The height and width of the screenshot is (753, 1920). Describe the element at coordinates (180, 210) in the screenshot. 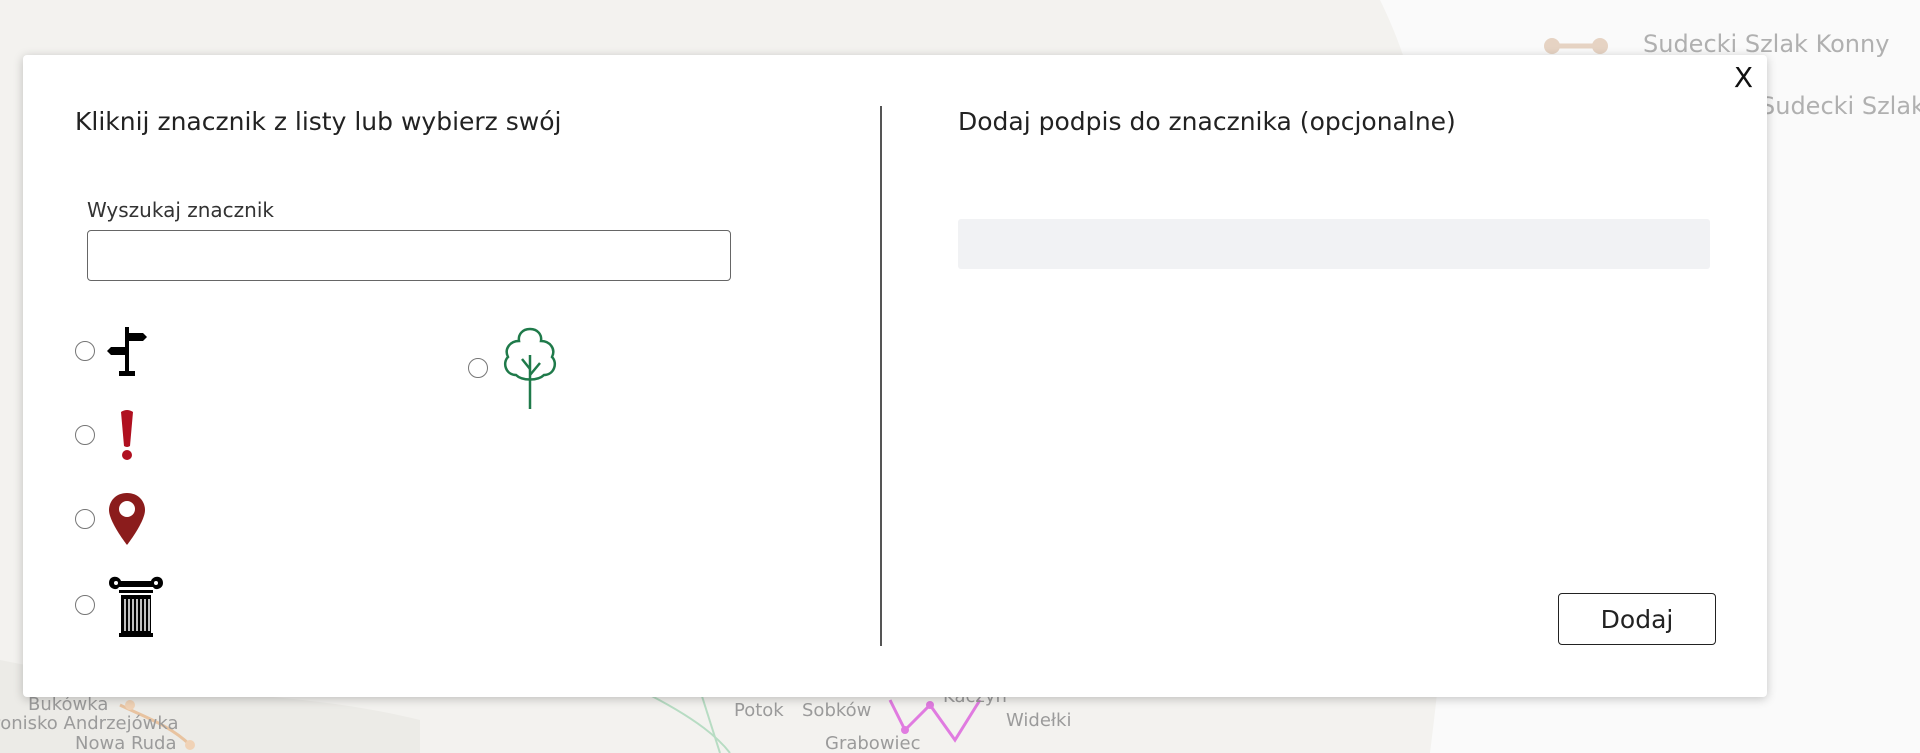

I see `search-label: Wyszukaj znacznik` at that location.